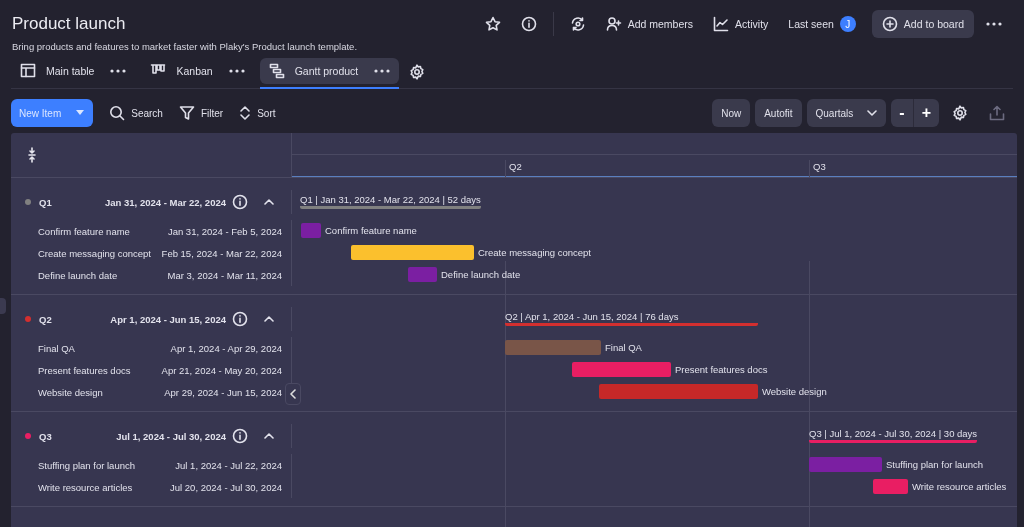  Describe the element at coordinates (741, 24) in the screenshot. I see `activity-button: Activity` at that location.